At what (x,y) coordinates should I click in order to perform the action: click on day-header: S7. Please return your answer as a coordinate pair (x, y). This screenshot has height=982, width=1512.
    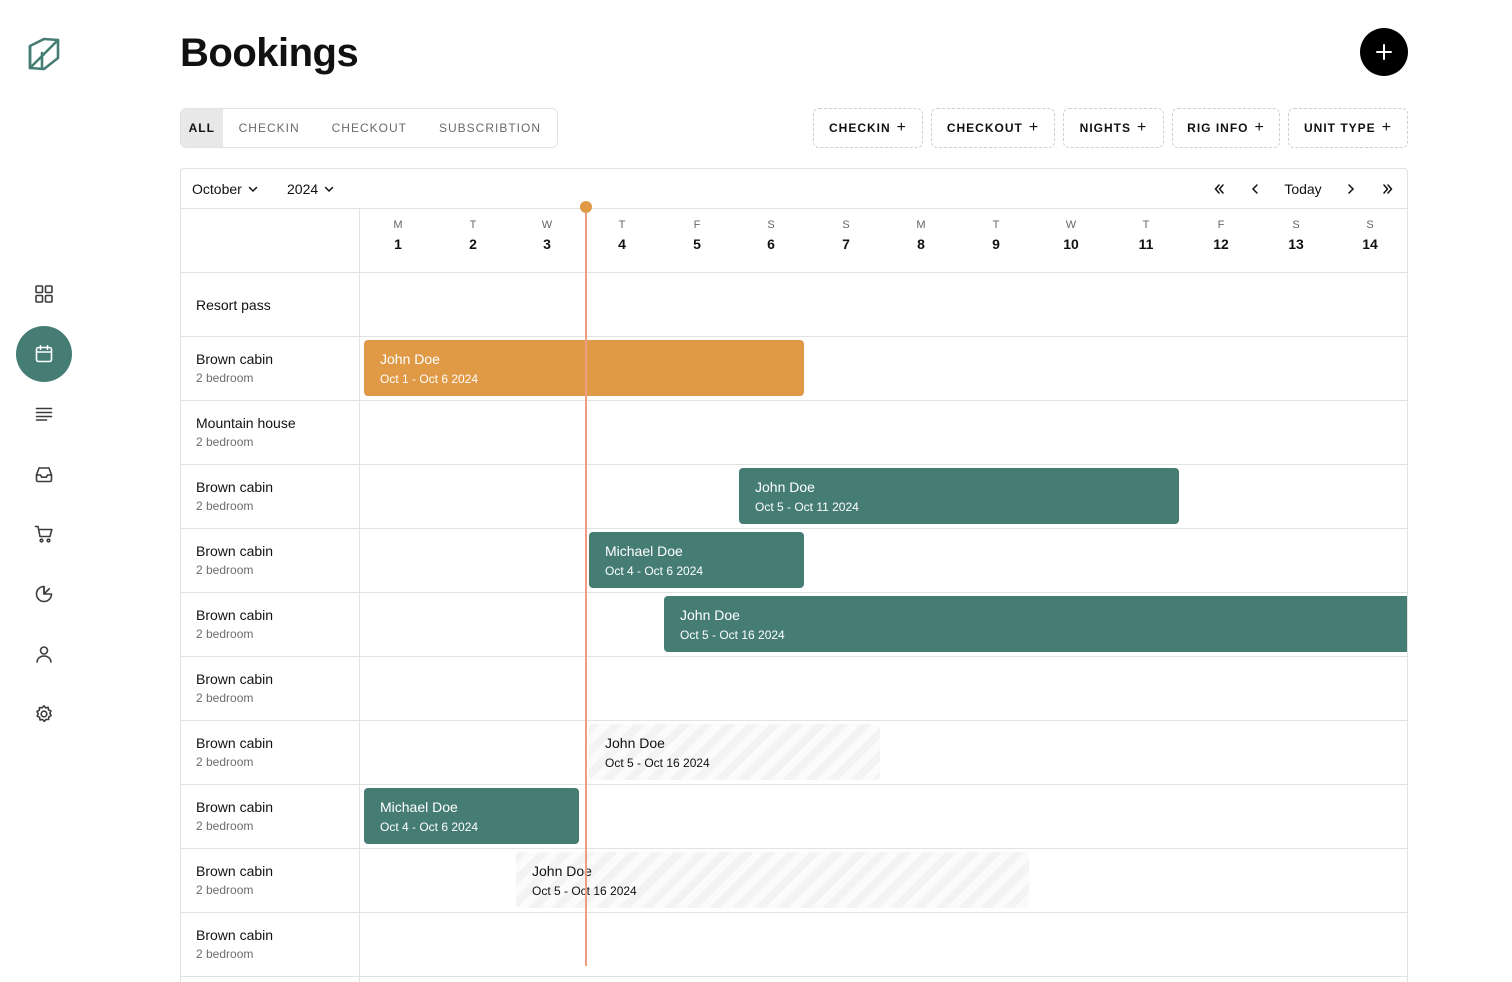
    Looking at the image, I should click on (846, 235).